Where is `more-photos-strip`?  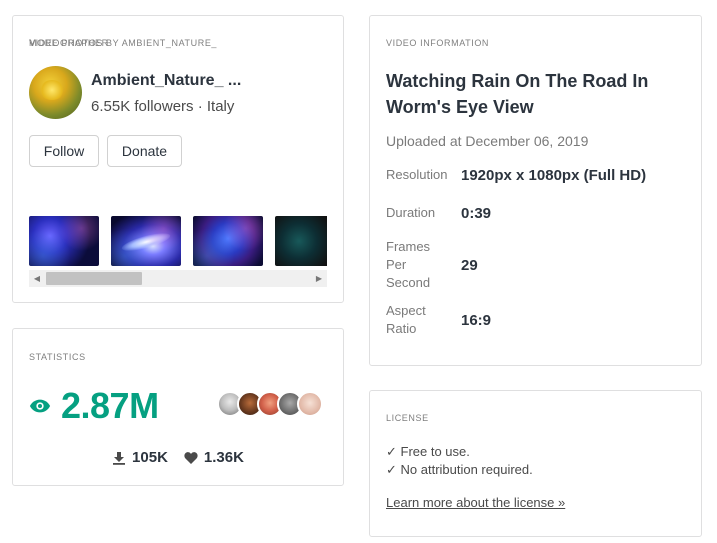
more-photos-strip is located at coordinates (178, 242).